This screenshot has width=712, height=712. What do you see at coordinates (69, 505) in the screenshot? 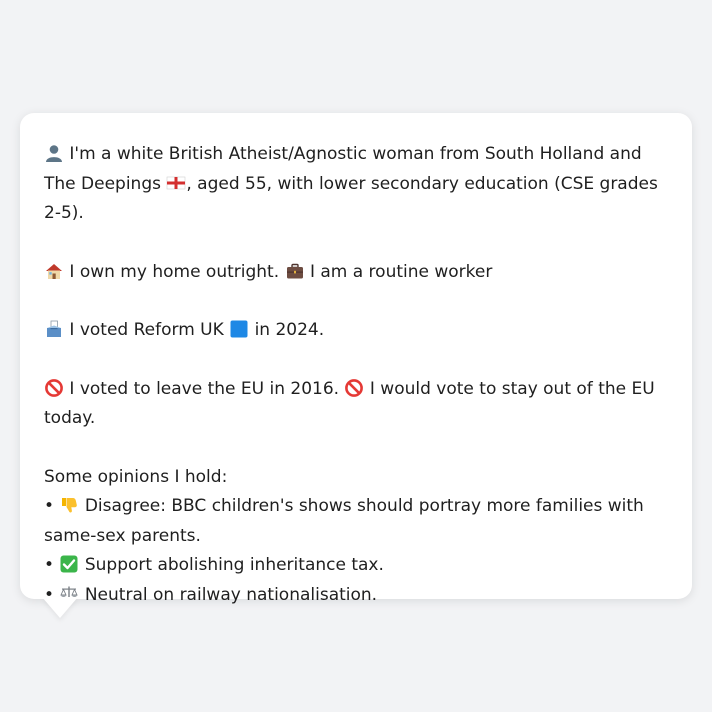
I see `thumbs-down-icon` at bounding box center [69, 505].